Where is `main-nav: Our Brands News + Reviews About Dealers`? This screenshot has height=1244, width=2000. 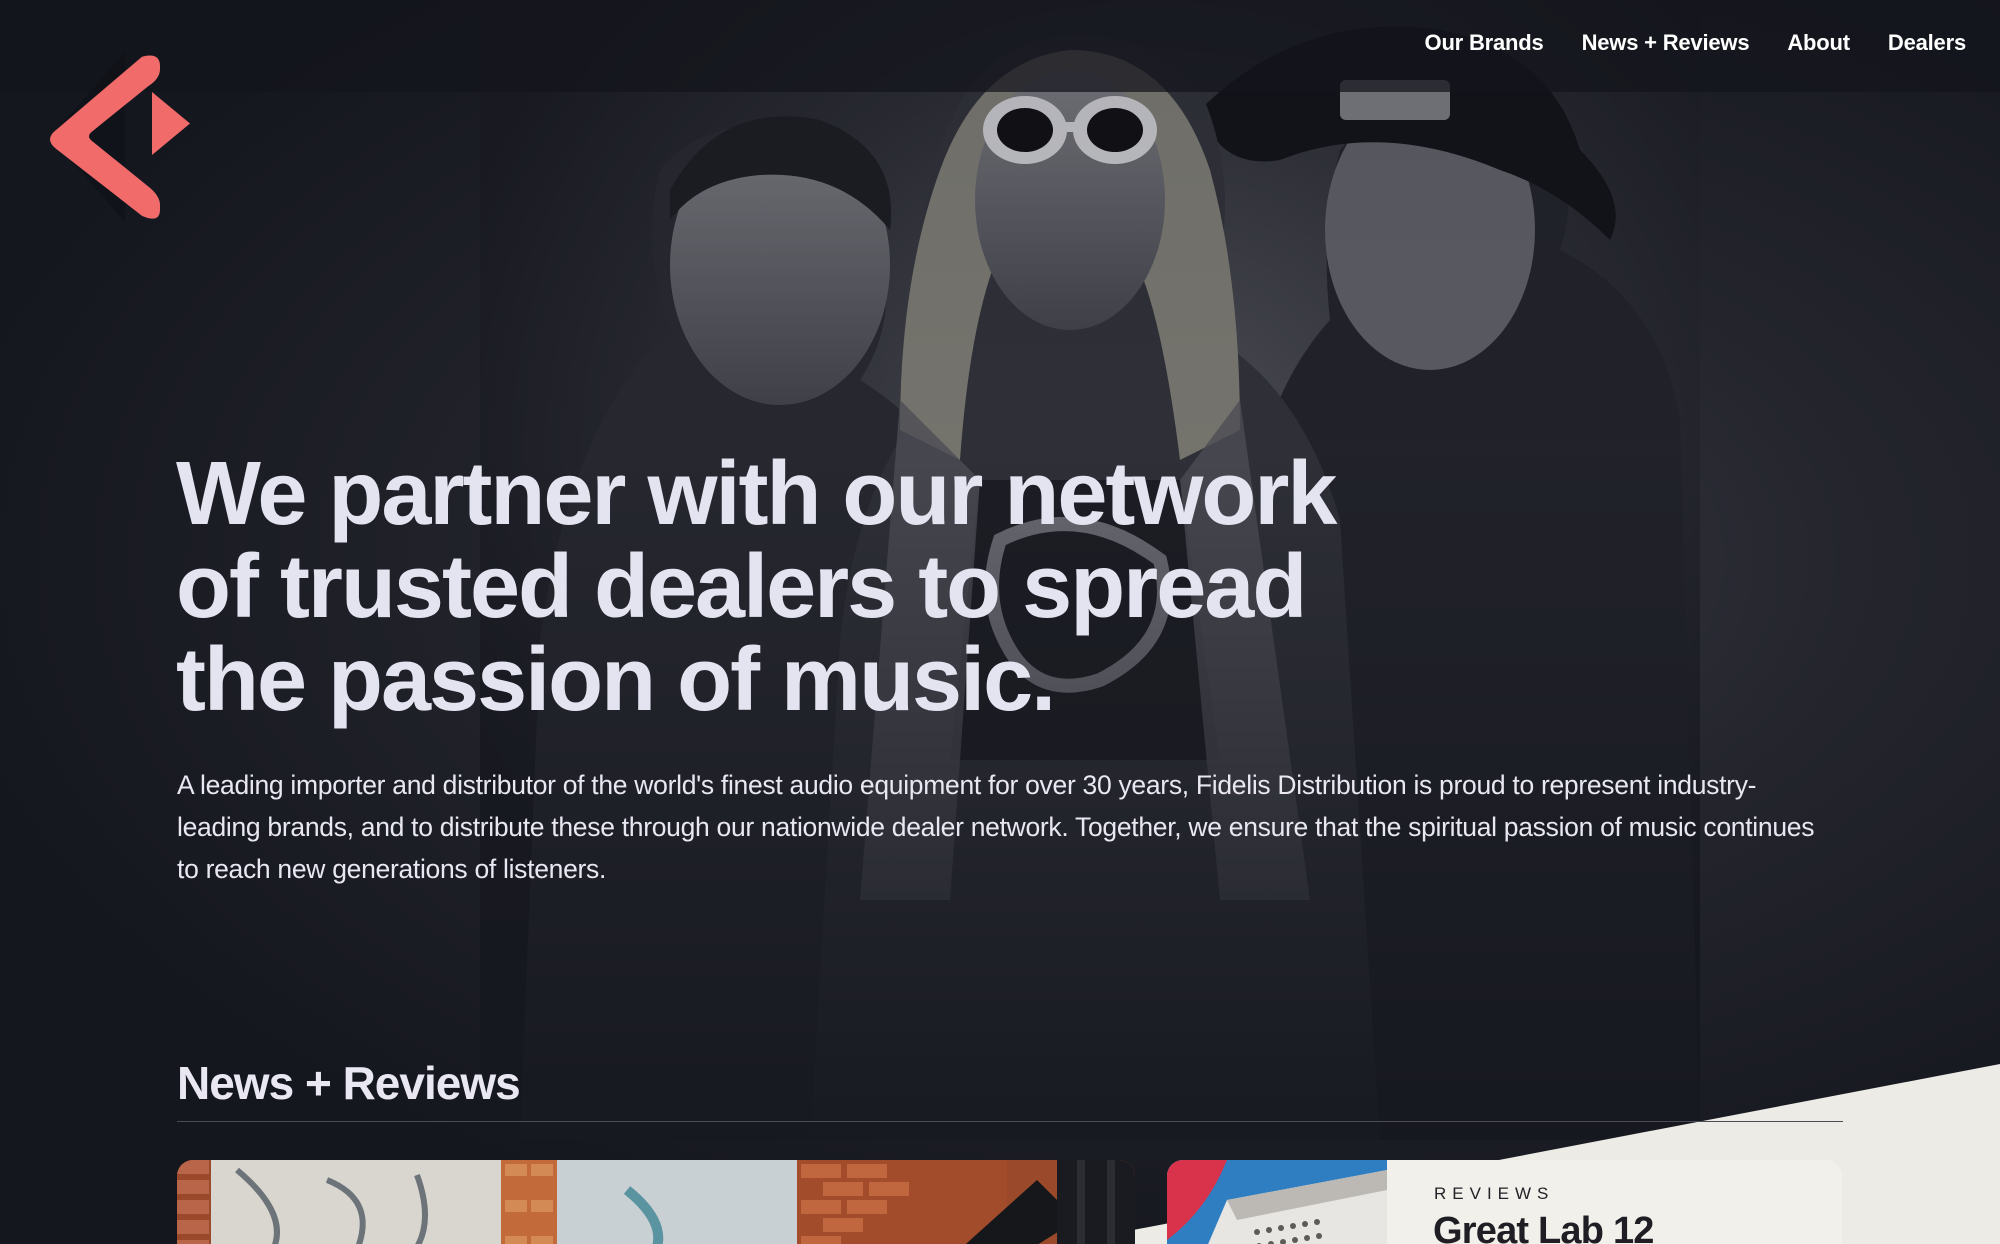 main-nav: Our Brands News + Reviews About Dealers is located at coordinates (1696, 43).